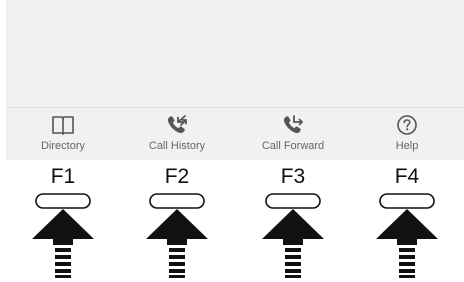 This screenshot has width=464, height=282. I want to click on function-key-label: F3, so click(293, 176).